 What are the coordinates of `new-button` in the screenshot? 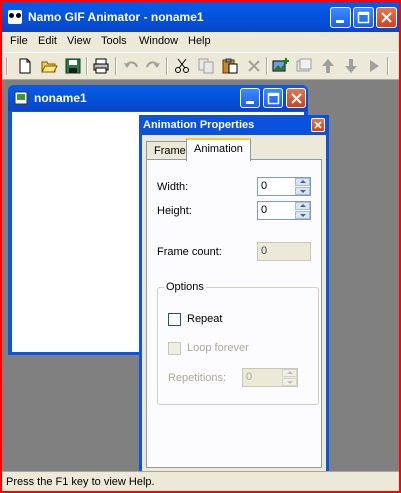 It's located at (25, 66).